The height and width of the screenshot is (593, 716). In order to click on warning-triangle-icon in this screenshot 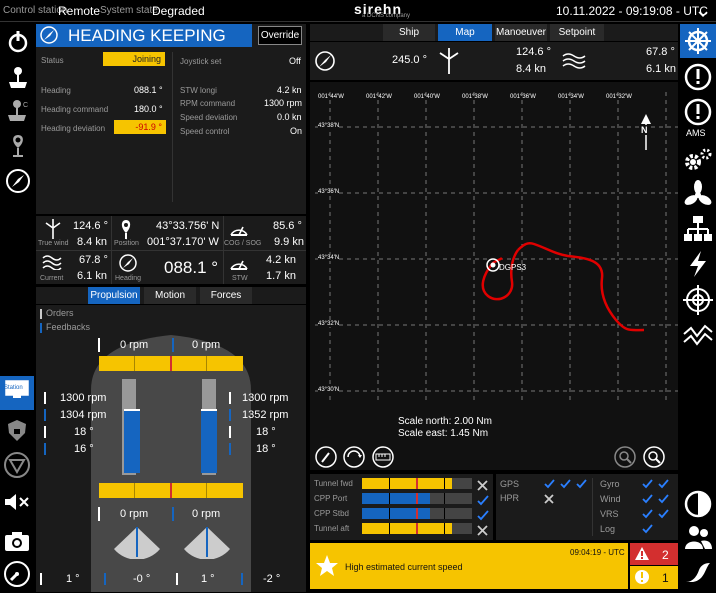, I will do `click(642, 556)`.